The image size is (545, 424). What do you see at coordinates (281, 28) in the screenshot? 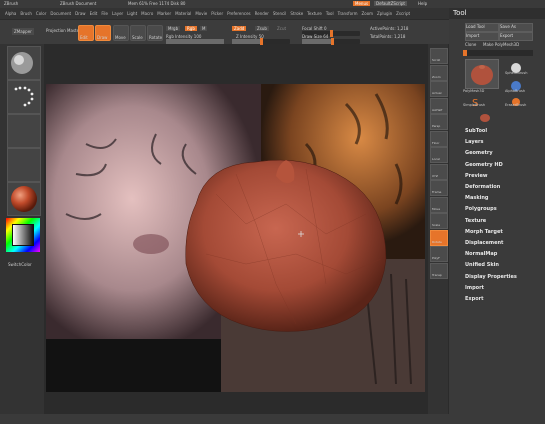
I see `zcut-toggle: Zcut` at bounding box center [281, 28].